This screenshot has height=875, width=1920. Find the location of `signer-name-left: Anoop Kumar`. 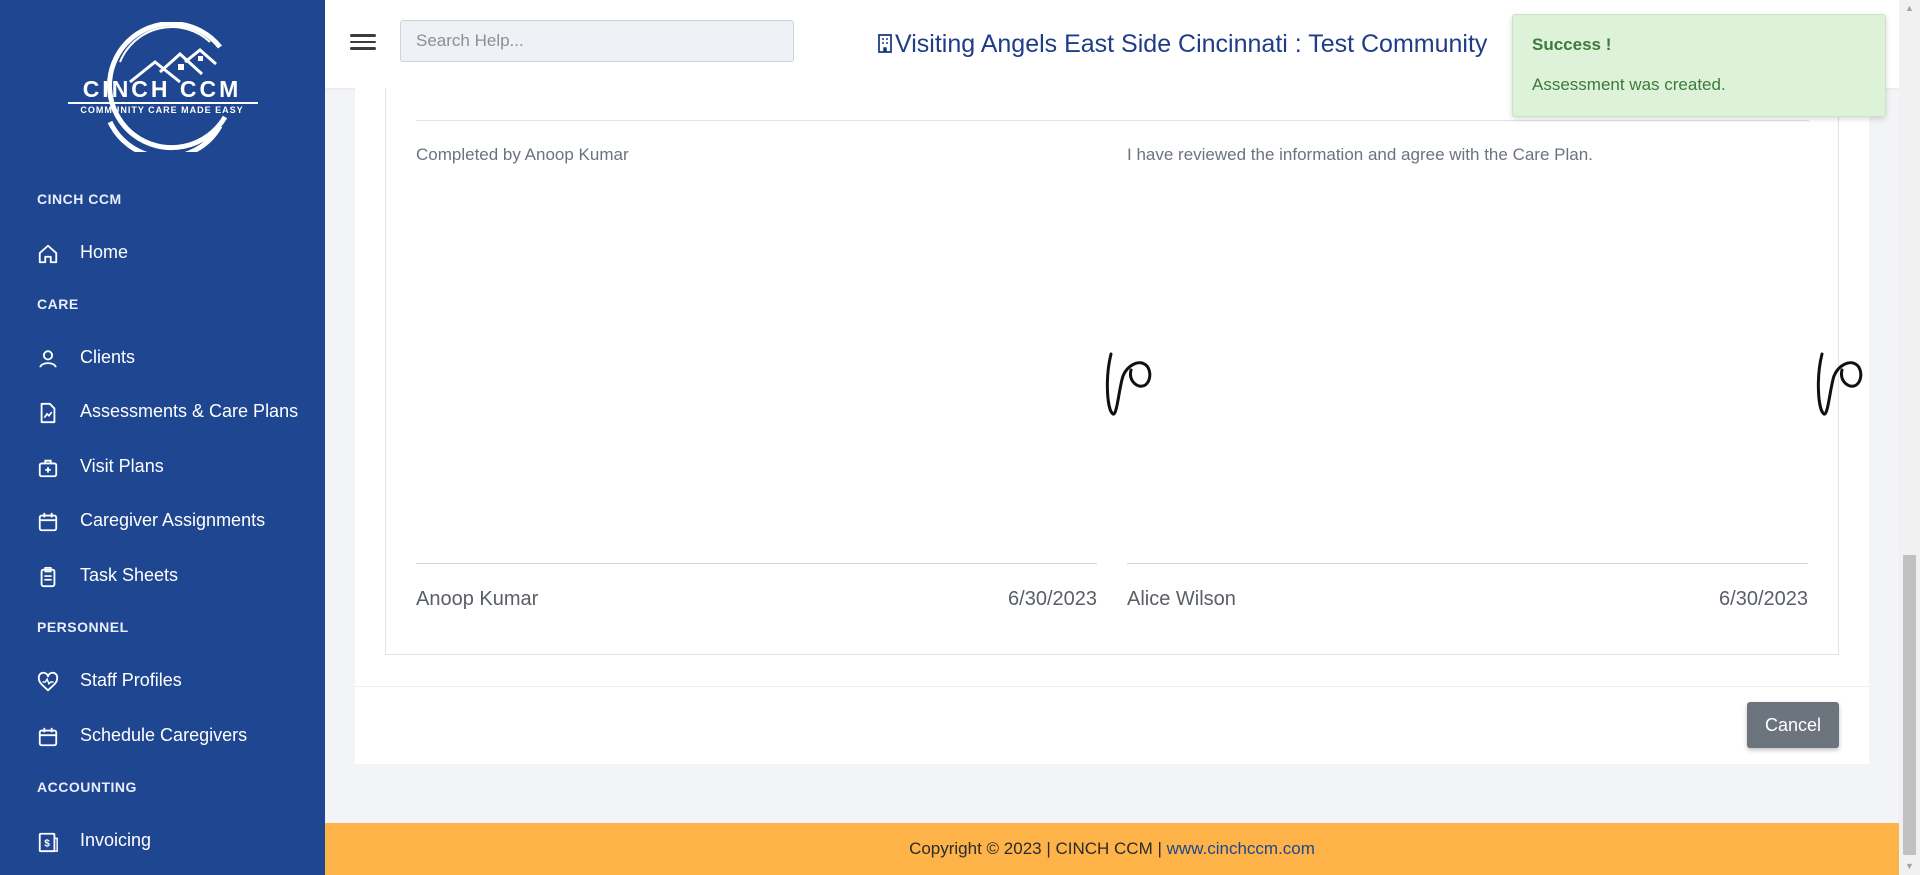

signer-name-left: Anoop Kumar is located at coordinates (477, 599).